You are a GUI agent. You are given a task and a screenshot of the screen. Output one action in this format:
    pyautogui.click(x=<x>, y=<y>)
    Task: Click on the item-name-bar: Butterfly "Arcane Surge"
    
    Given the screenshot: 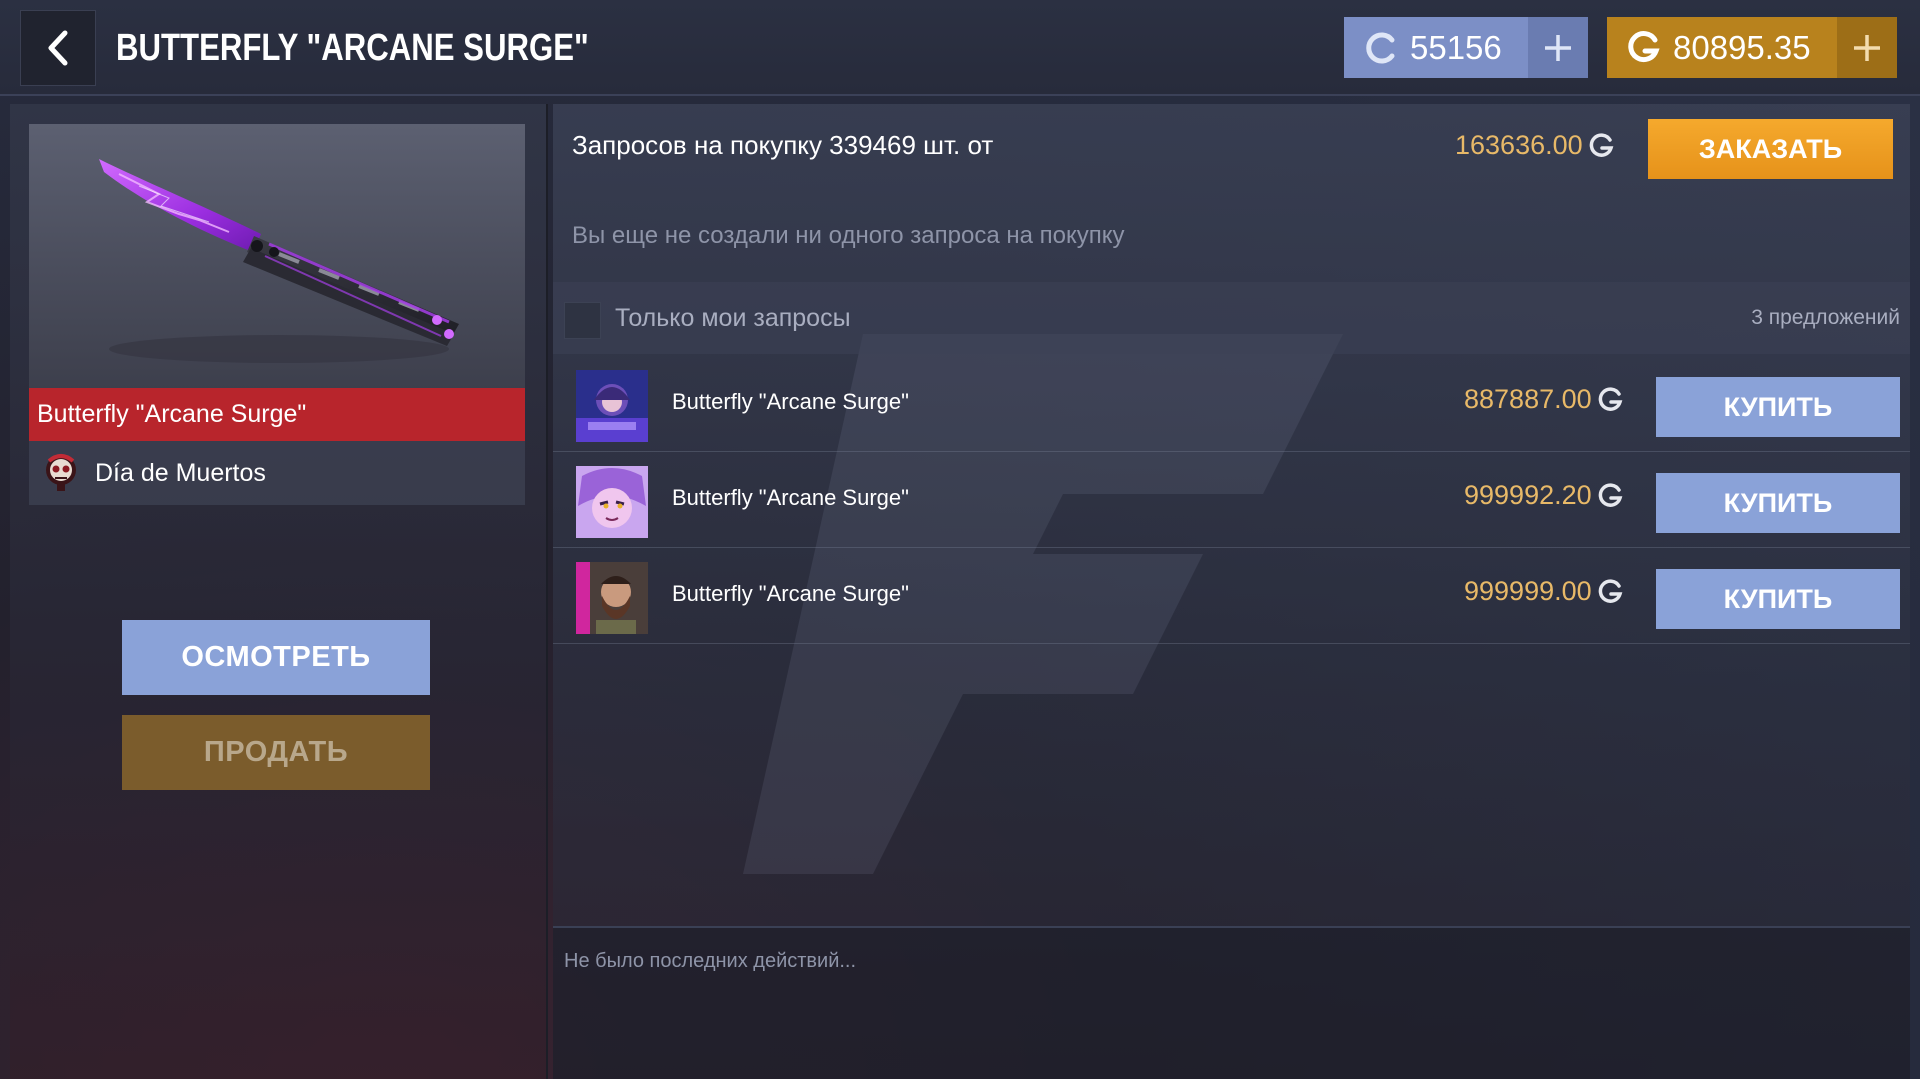 What is the action you would take?
    pyautogui.click(x=277, y=414)
    